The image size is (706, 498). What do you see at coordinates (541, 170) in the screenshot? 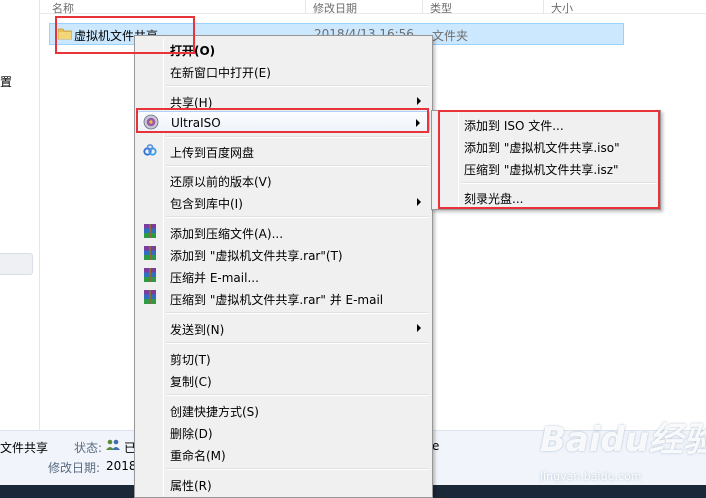
I see `menu-item-label: 压缩到 "虚拟机文件共享.isz"` at bounding box center [541, 170].